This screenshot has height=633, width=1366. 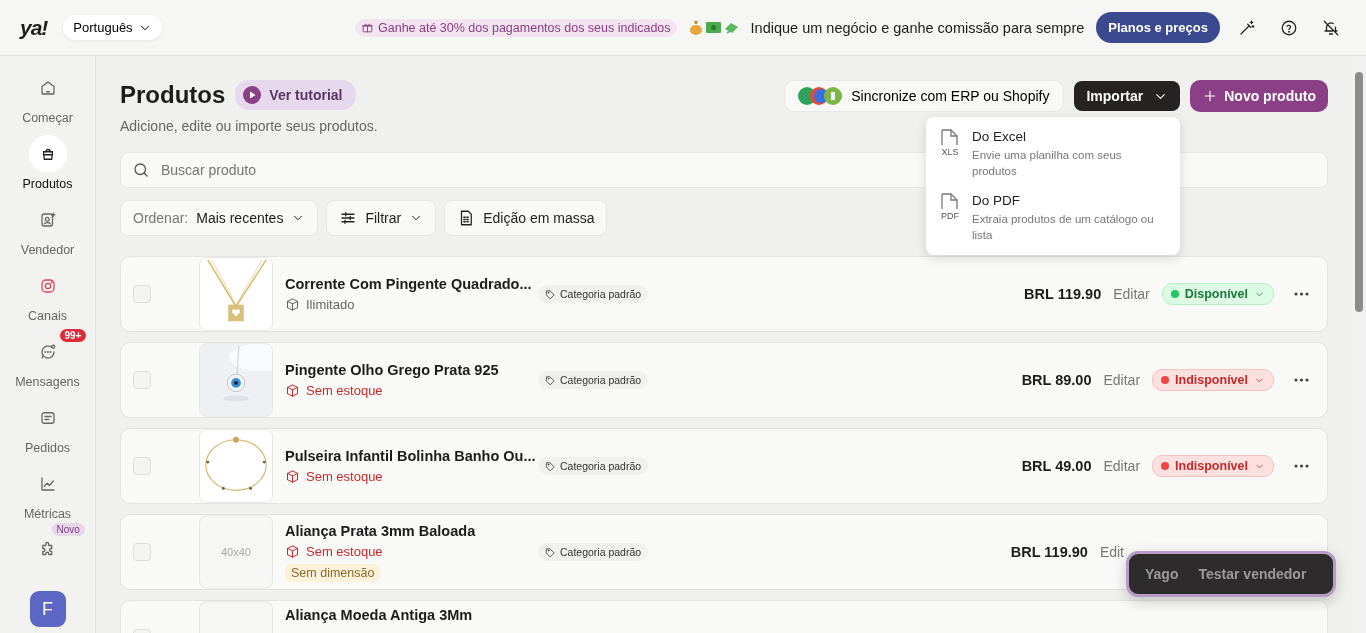 I want to click on sync-button: Sincronize com ERP ou Shopify, so click(x=924, y=96).